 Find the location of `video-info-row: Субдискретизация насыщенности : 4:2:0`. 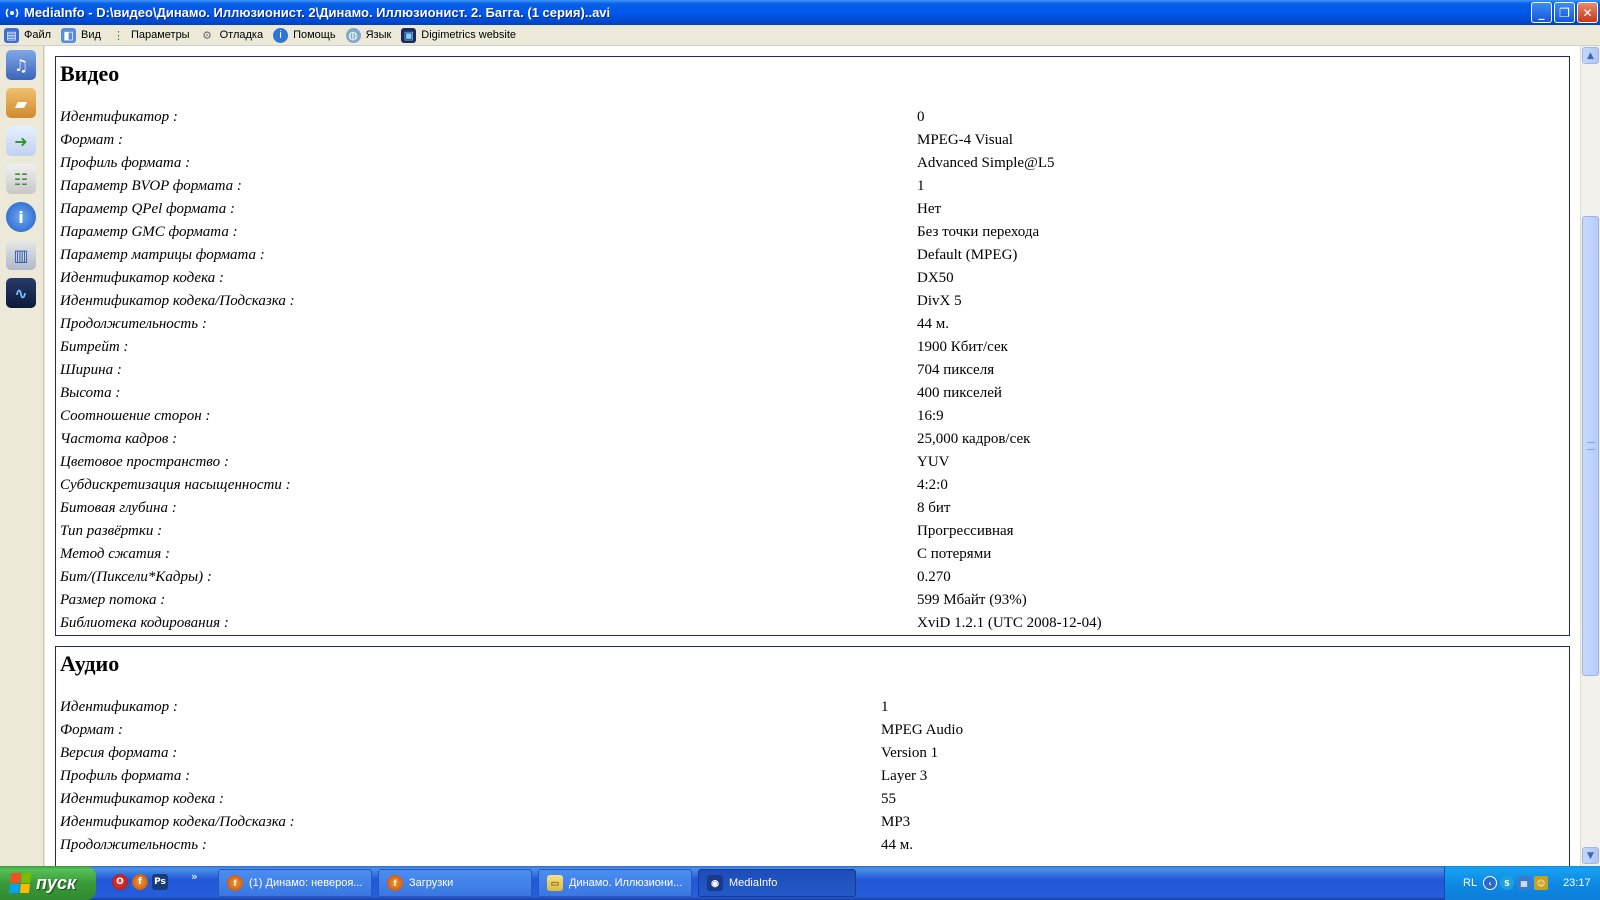

video-info-row: Субдискретизация насыщенности : 4:2:0 is located at coordinates (812, 486).